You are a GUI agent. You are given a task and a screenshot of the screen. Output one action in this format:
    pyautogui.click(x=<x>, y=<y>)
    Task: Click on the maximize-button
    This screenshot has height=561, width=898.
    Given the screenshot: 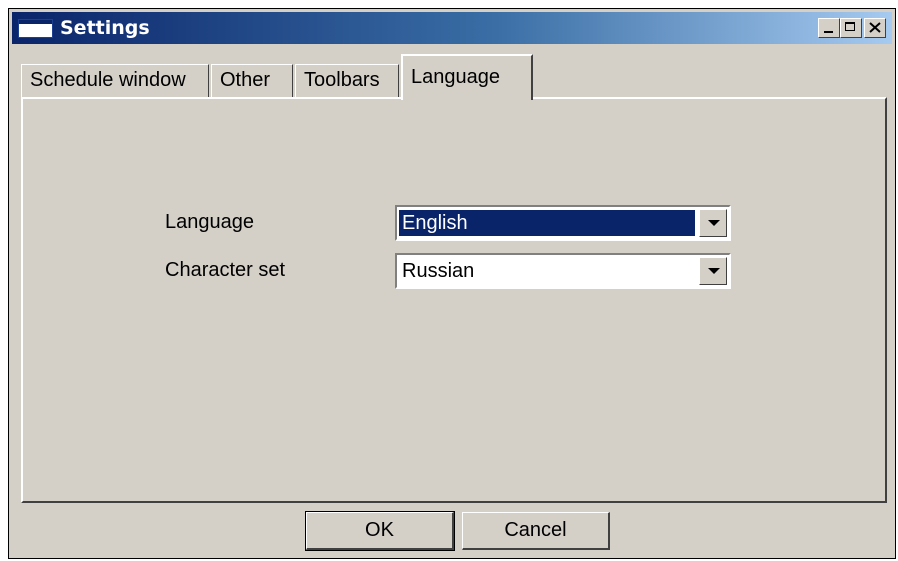 What is the action you would take?
    pyautogui.click(x=851, y=28)
    